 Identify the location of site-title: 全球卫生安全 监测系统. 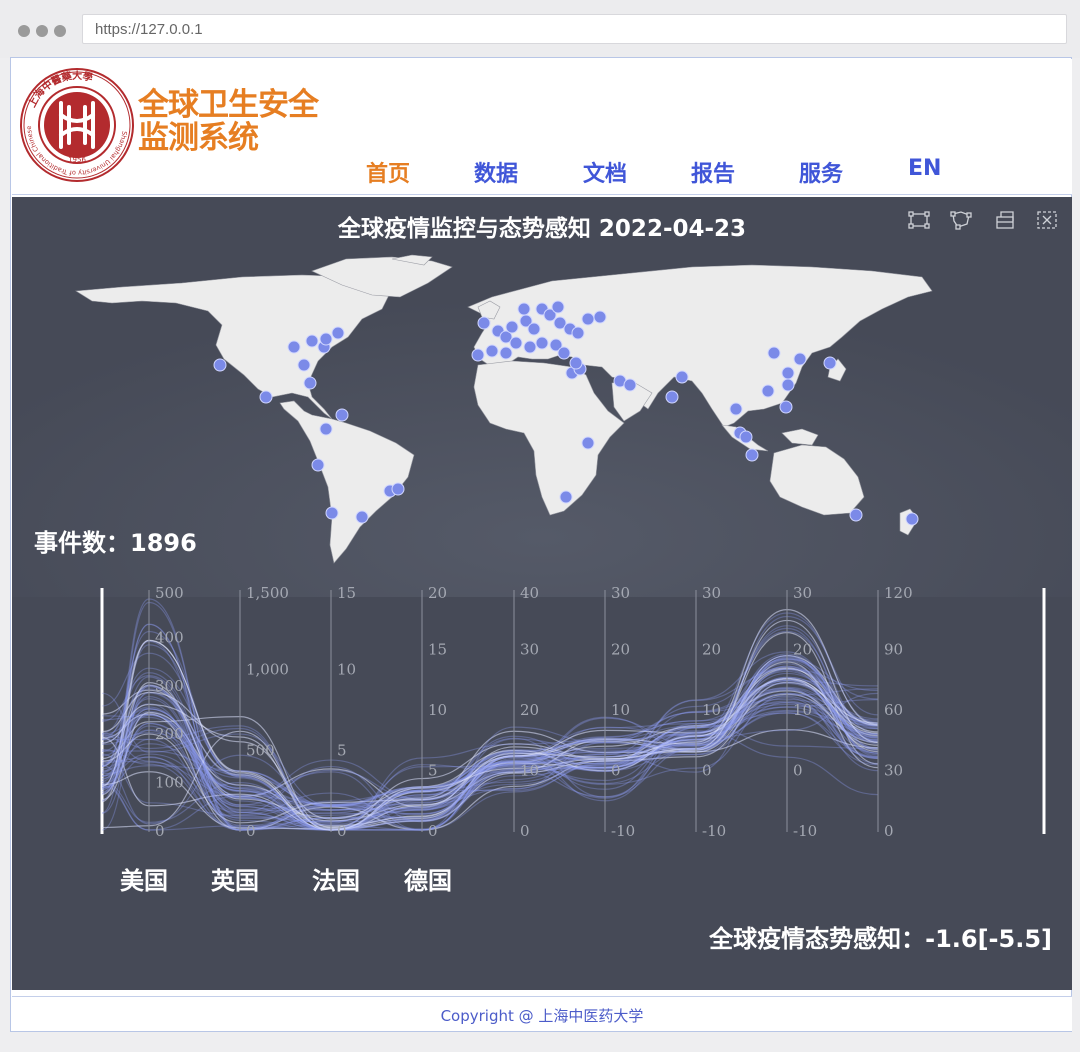
(228, 122).